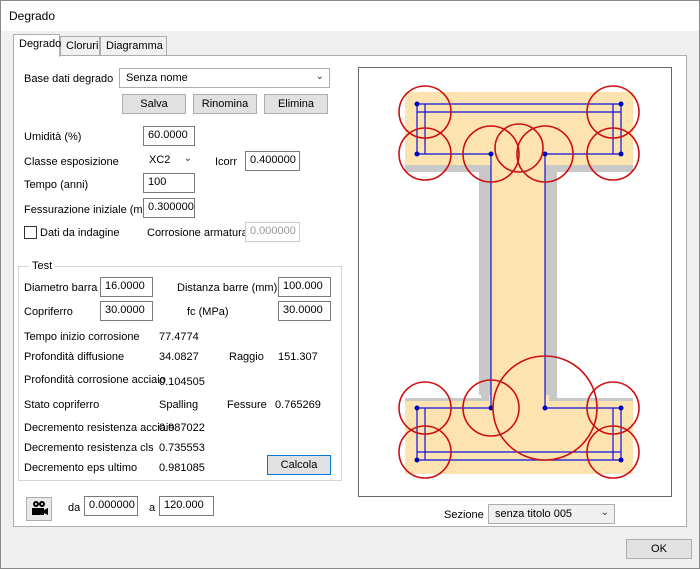 This screenshot has height=569, width=700. I want to click on movie-camera-icon, so click(40, 508).